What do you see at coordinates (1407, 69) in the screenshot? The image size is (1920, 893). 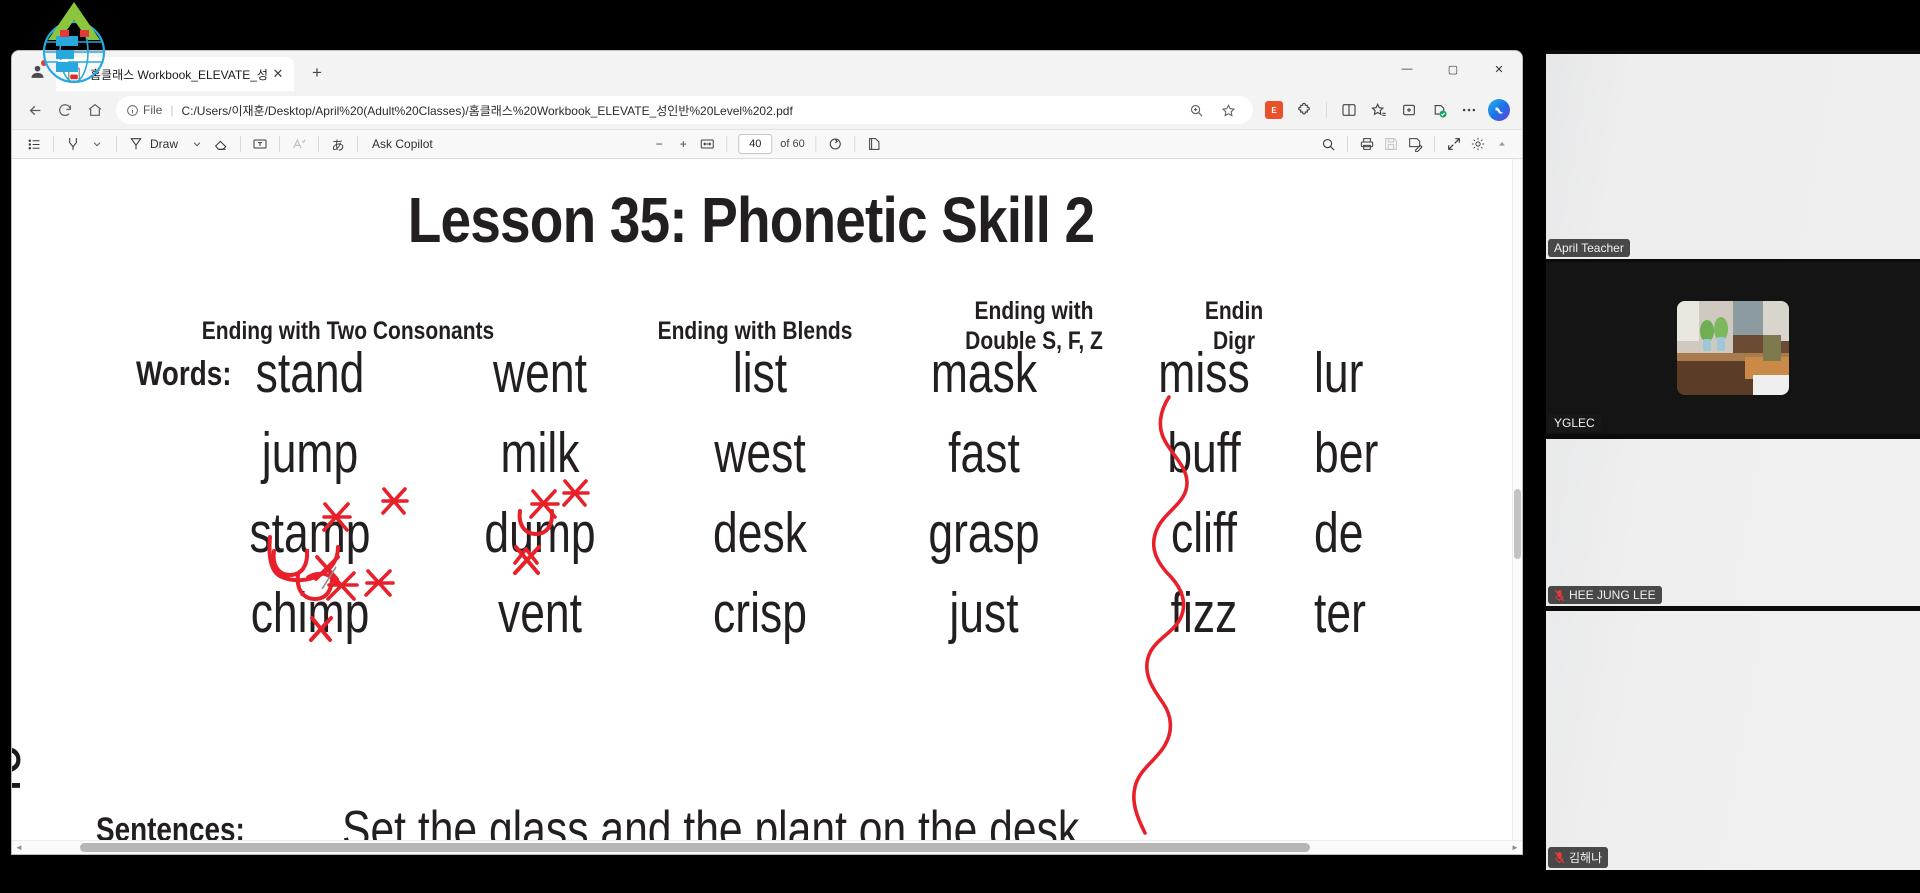 I see `minimize-button: —` at bounding box center [1407, 69].